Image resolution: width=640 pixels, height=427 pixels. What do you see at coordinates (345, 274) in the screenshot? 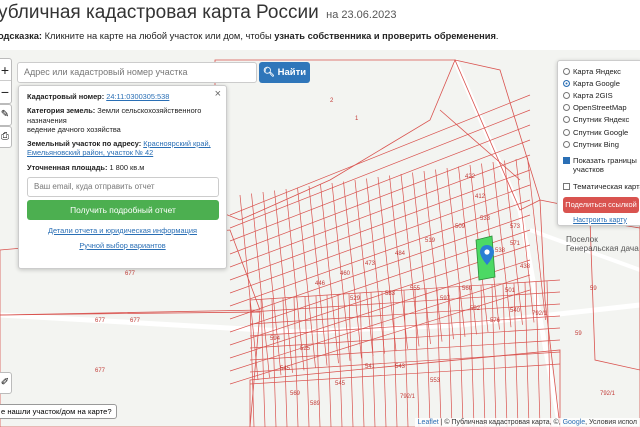
I see `parcel-number: 460` at bounding box center [345, 274].